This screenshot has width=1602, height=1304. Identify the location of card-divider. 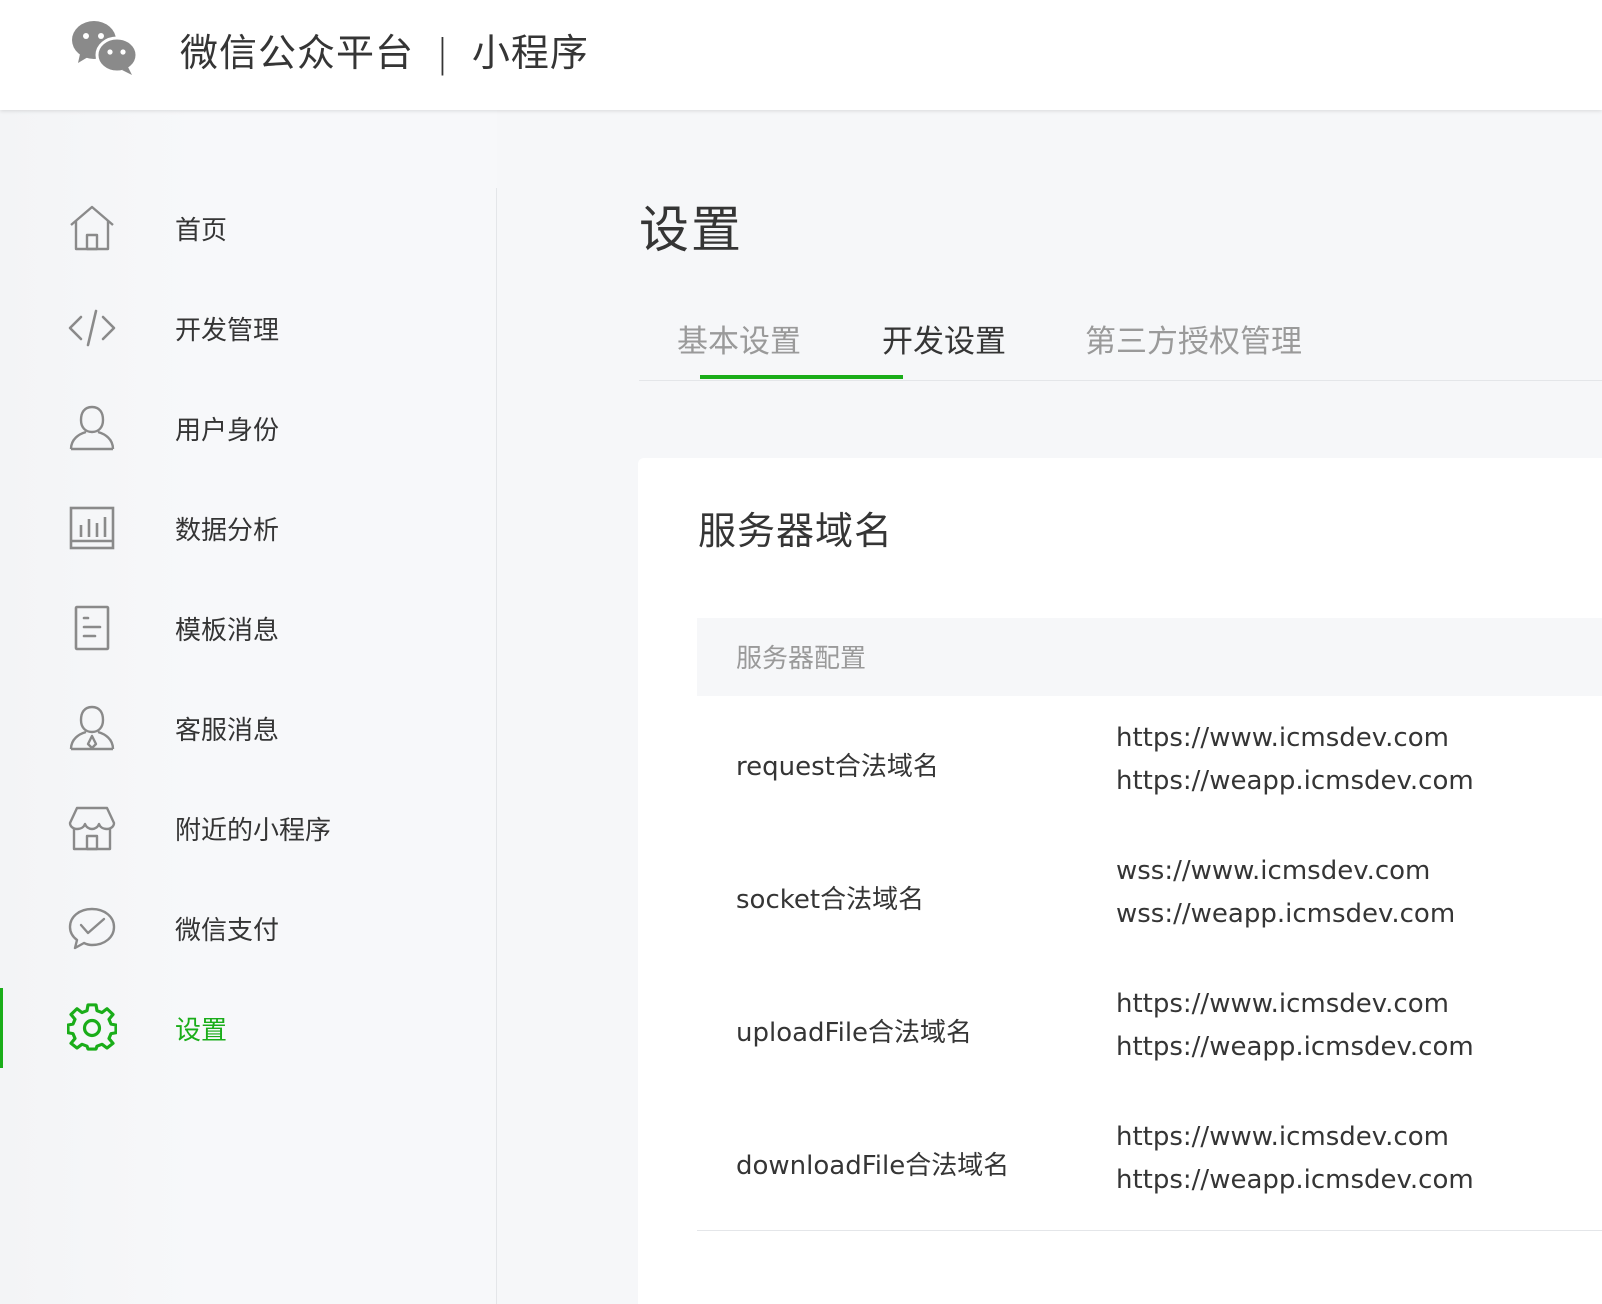
(1149, 1230).